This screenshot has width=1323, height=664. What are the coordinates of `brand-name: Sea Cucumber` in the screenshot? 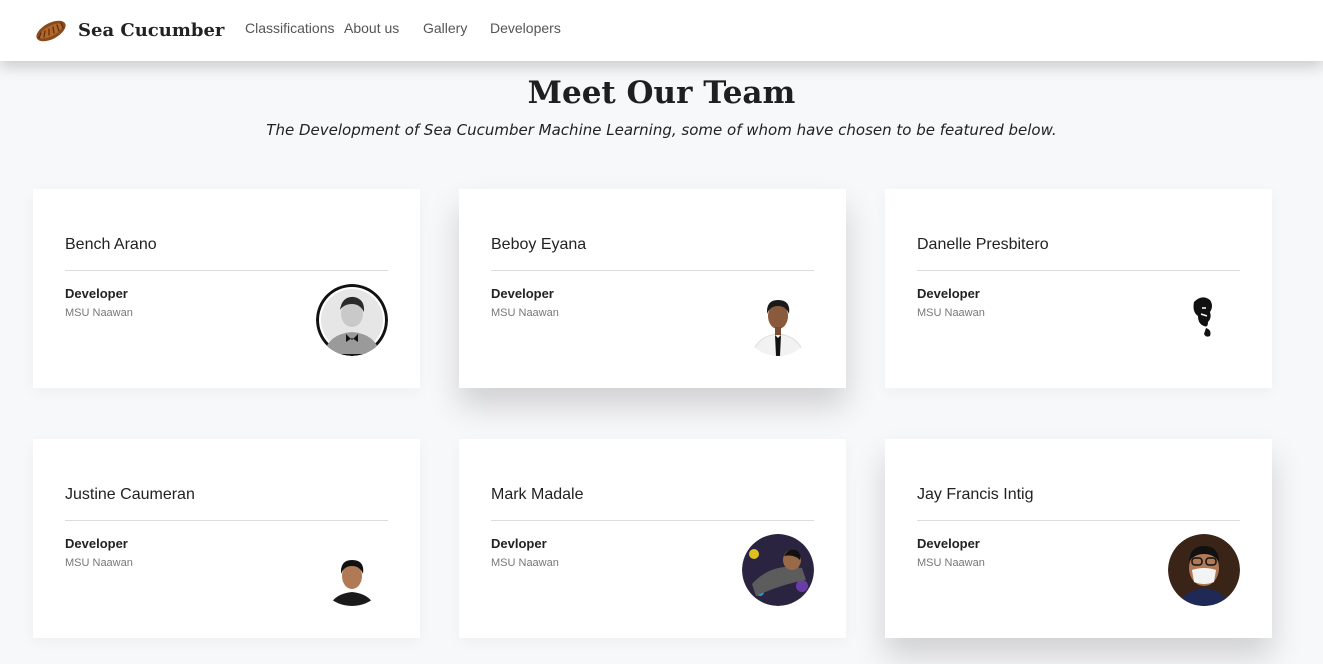 It's located at (151, 30).